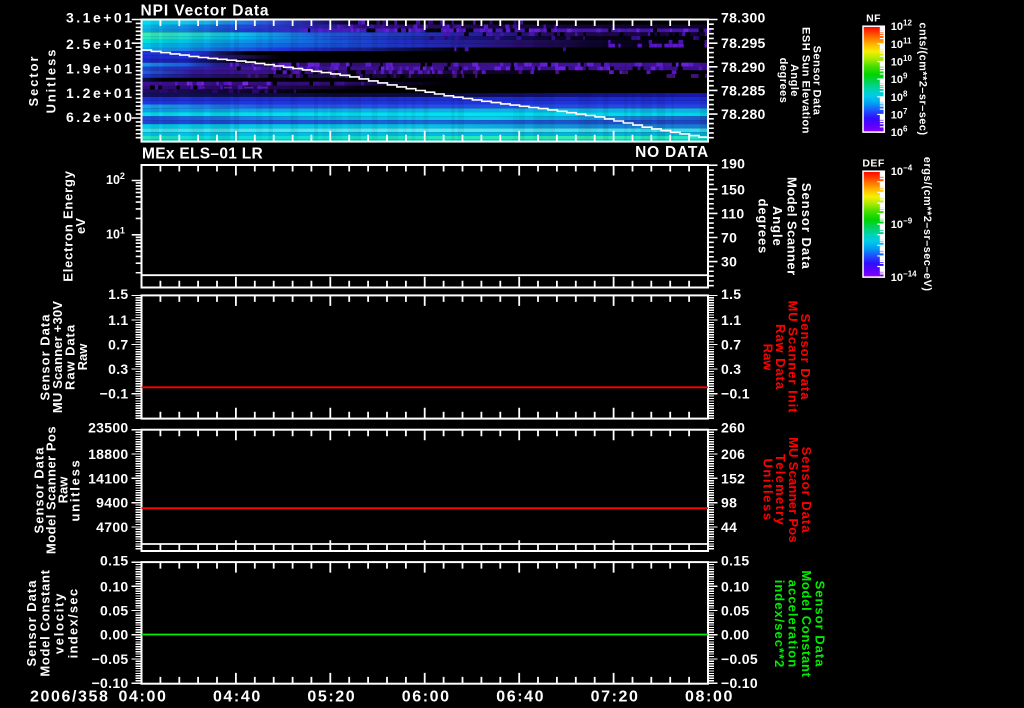 The width and height of the screenshot is (1024, 708). I want to click on svg-text: 04:40, so click(237, 697).